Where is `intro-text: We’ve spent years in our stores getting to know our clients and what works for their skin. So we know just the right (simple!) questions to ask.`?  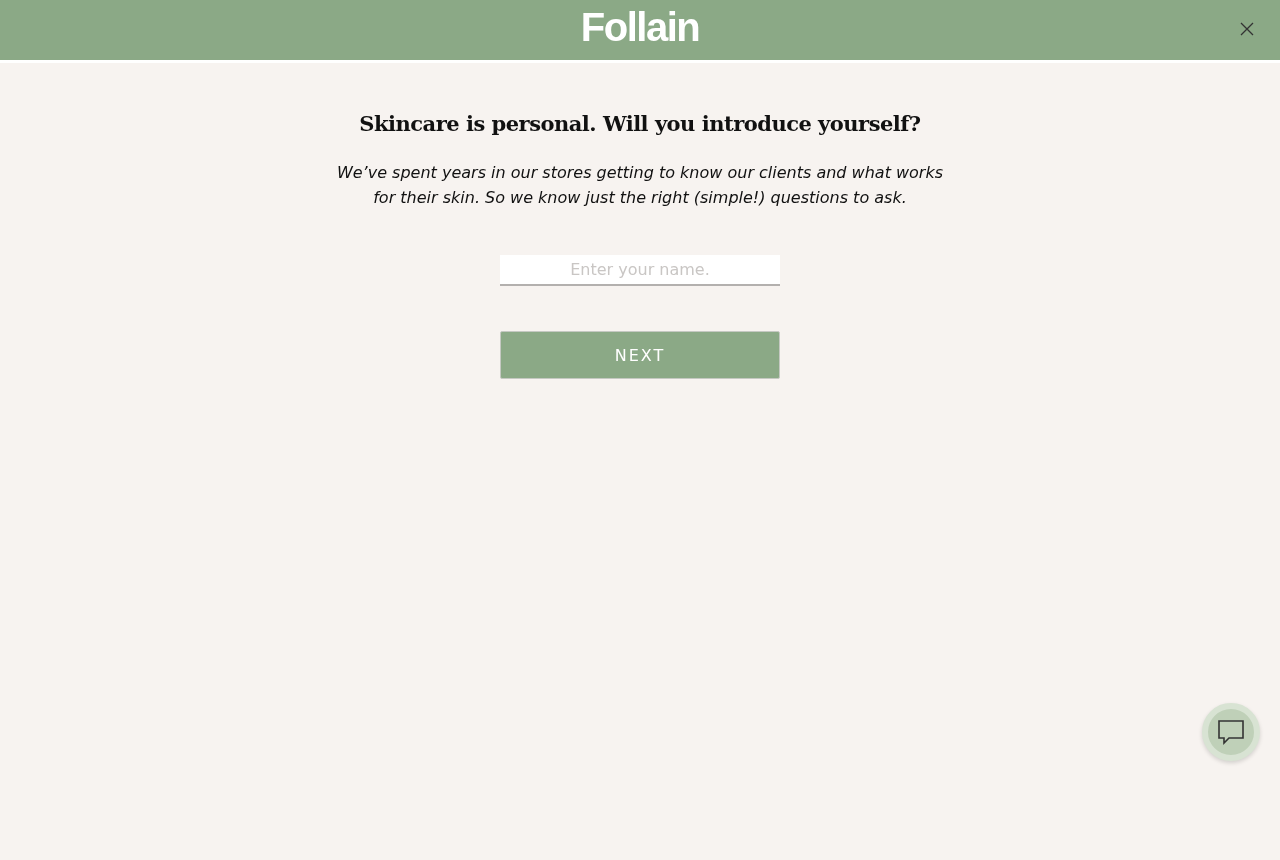
intro-text: We’ve spent years in our stores getting to know our clients and what works for their skin. So we know just the right (simple!) questions to ask. is located at coordinates (640, 185).